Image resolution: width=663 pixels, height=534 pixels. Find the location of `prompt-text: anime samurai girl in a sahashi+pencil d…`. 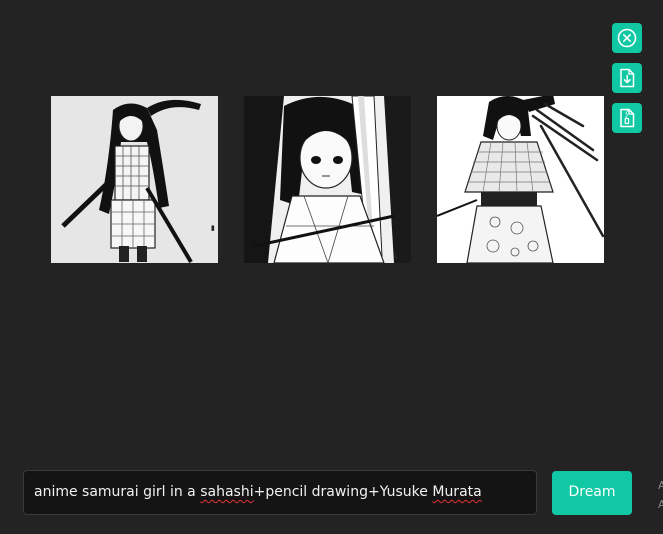

prompt-text: anime samurai girl in a sahashi+pencil d… is located at coordinates (258, 492).